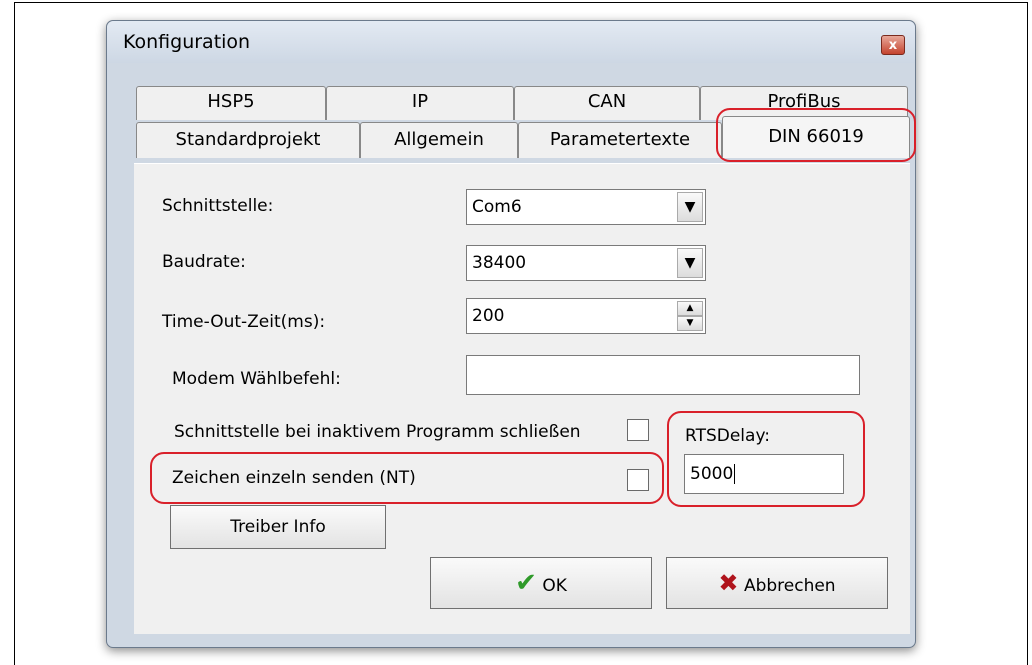 The image size is (1032, 665). What do you see at coordinates (554, 586) in the screenshot?
I see `ok-label: OK` at bounding box center [554, 586].